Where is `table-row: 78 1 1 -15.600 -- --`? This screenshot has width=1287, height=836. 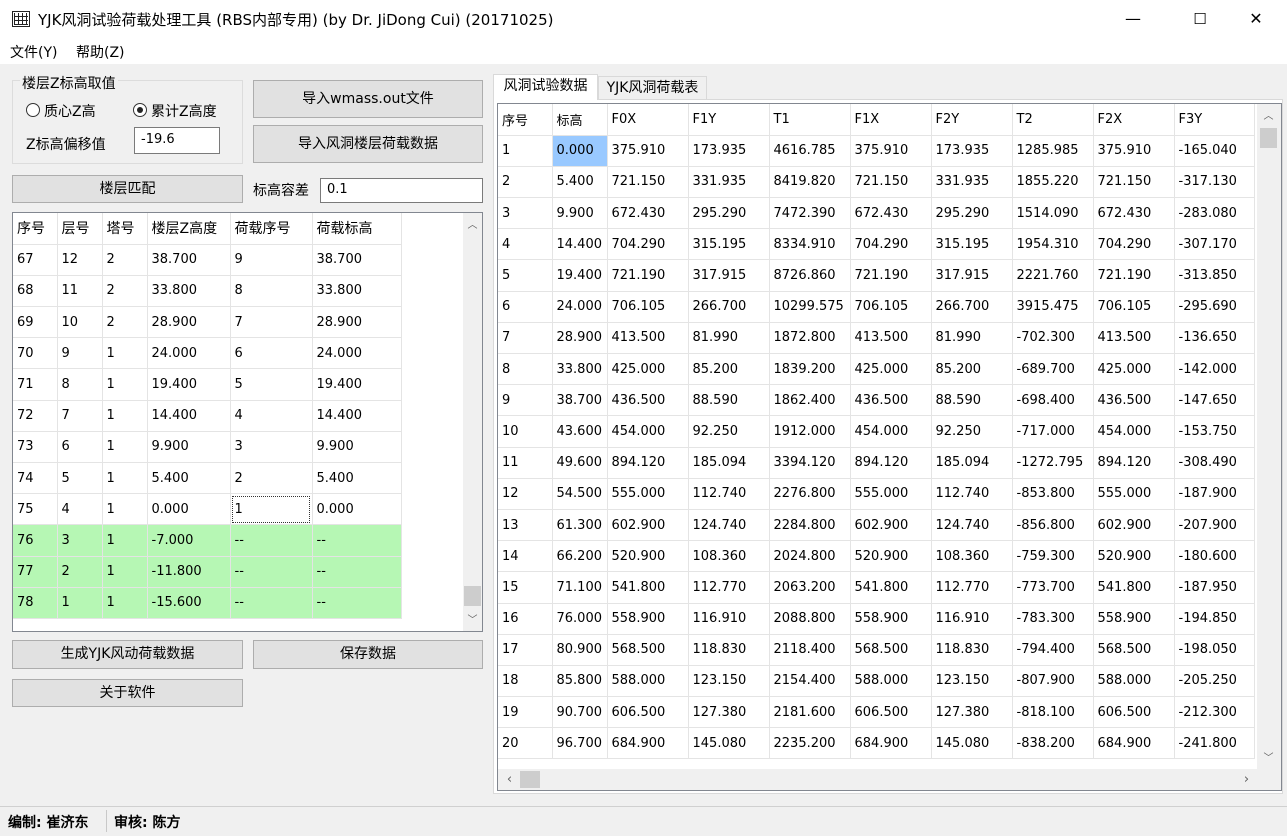 table-row: 78 1 1 -15.600 -- -- is located at coordinates (207, 603).